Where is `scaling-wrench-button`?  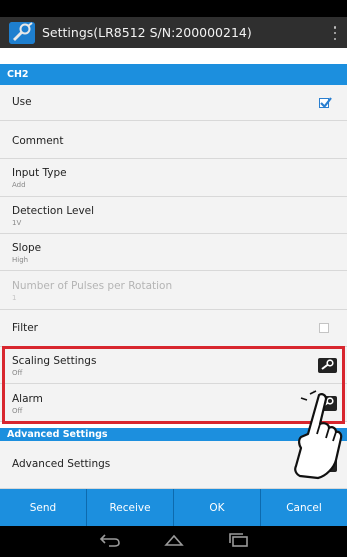 scaling-wrench-button is located at coordinates (327, 365).